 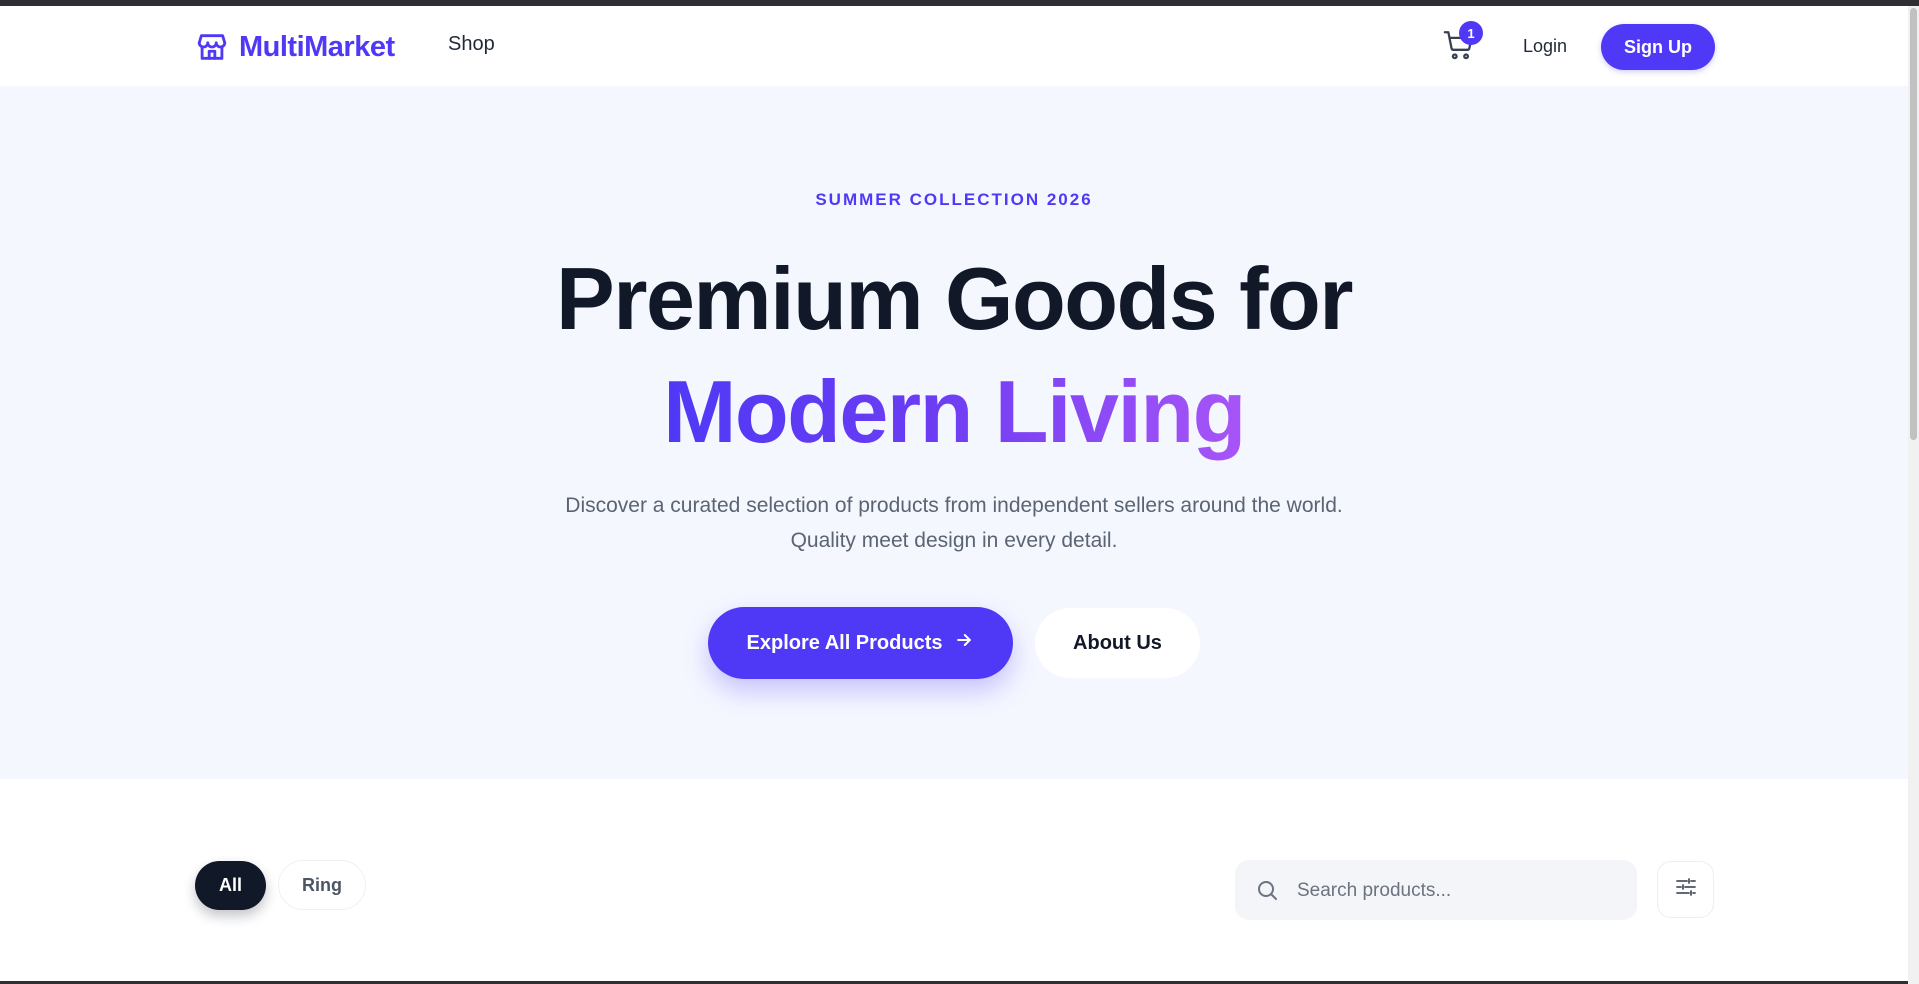 What do you see at coordinates (1459, 48) in the screenshot?
I see `shopping-cart-icon` at bounding box center [1459, 48].